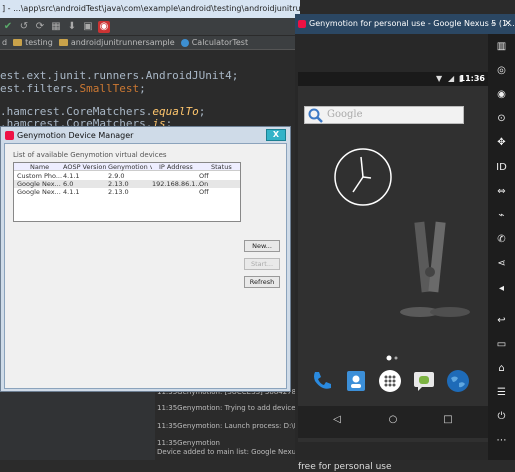  What do you see at coordinates (501, 192) in the screenshot?
I see `network-widget-icon: ⇔` at bounding box center [501, 192].